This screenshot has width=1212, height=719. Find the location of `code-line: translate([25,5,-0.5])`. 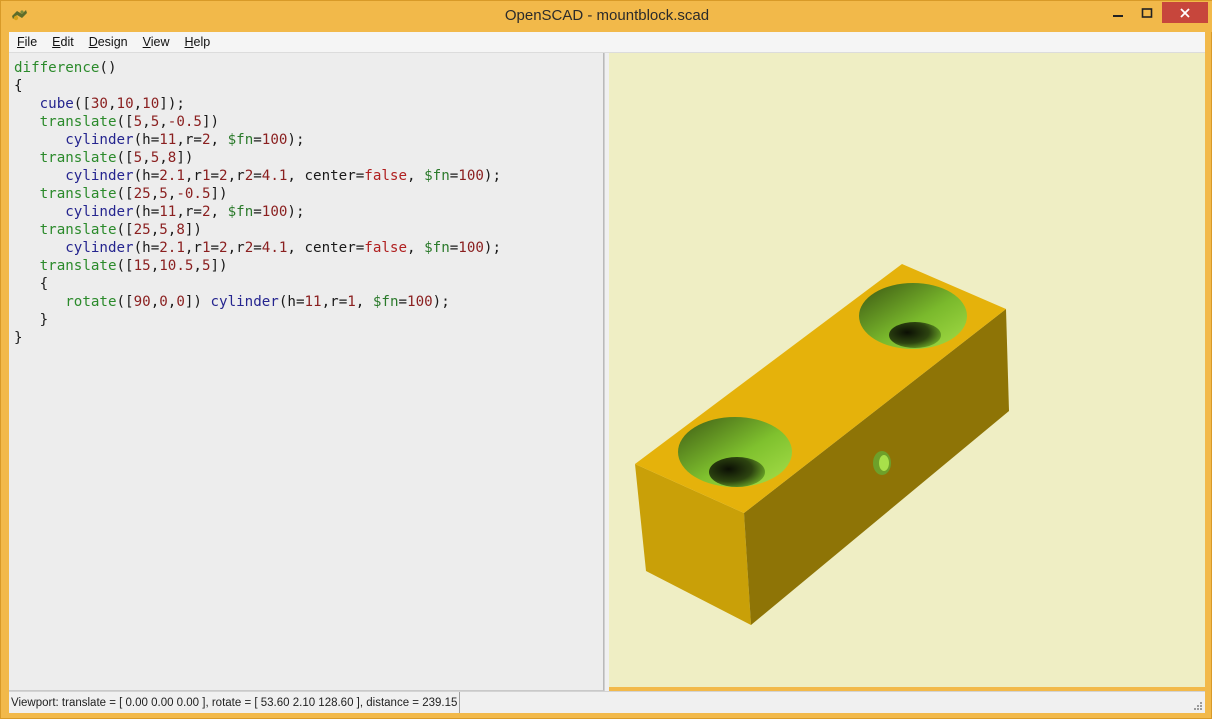

code-line: translate([25,5,-0.5]) is located at coordinates (133, 194).